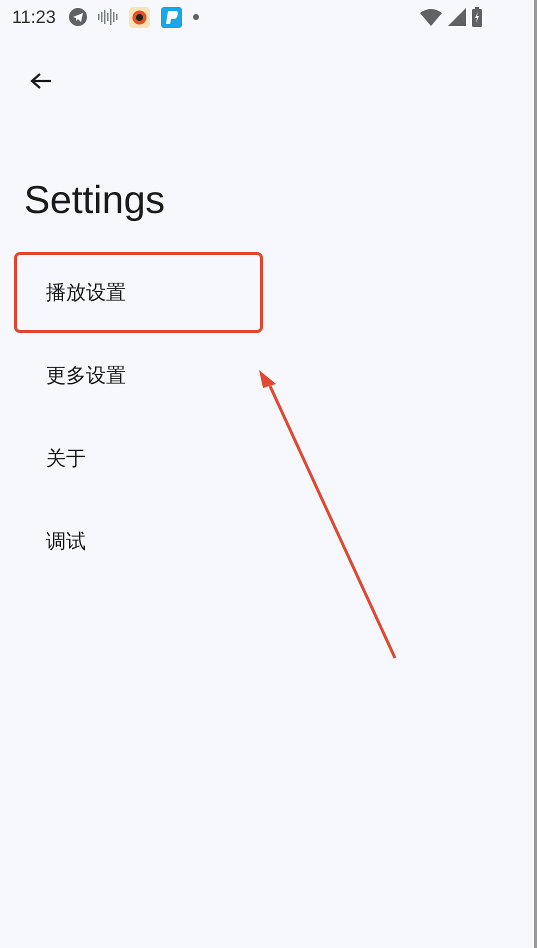  What do you see at coordinates (34, 17) in the screenshot?
I see `clock-time: 11:23` at bounding box center [34, 17].